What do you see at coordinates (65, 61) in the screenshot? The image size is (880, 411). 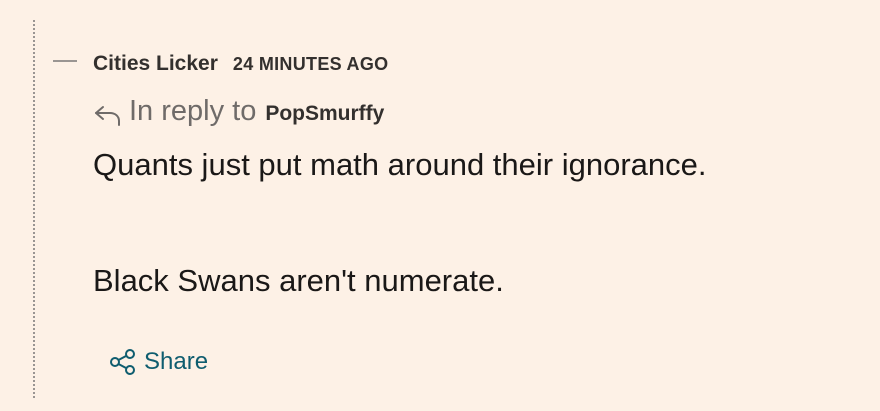 I see `comment-connector` at bounding box center [65, 61].